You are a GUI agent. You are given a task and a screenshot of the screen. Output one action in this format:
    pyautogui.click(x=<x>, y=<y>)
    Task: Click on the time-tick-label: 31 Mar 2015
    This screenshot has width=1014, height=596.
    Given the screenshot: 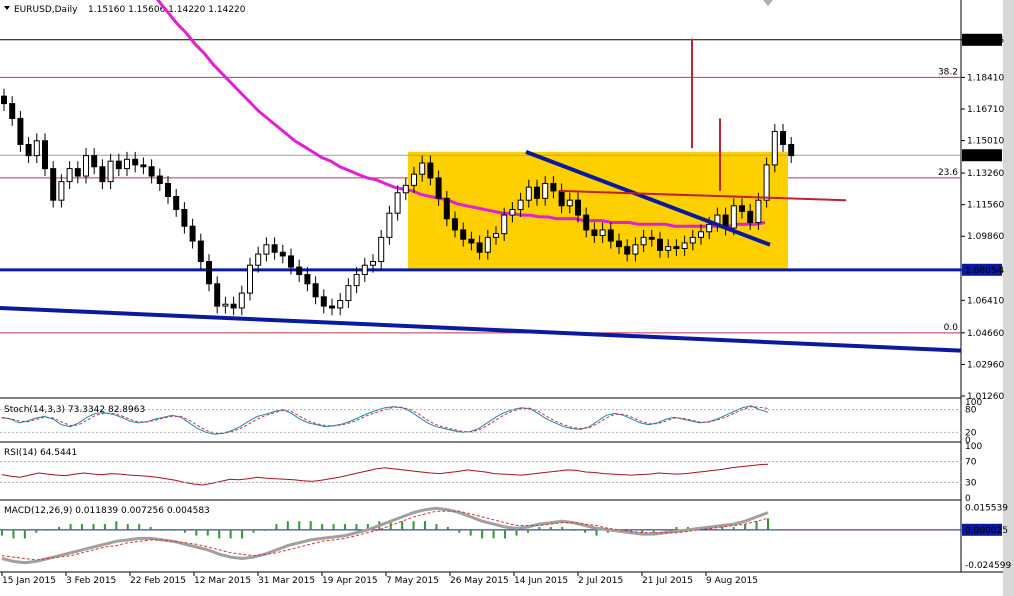 What is the action you would take?
    pyautogui.click(x=286, y=581)
    